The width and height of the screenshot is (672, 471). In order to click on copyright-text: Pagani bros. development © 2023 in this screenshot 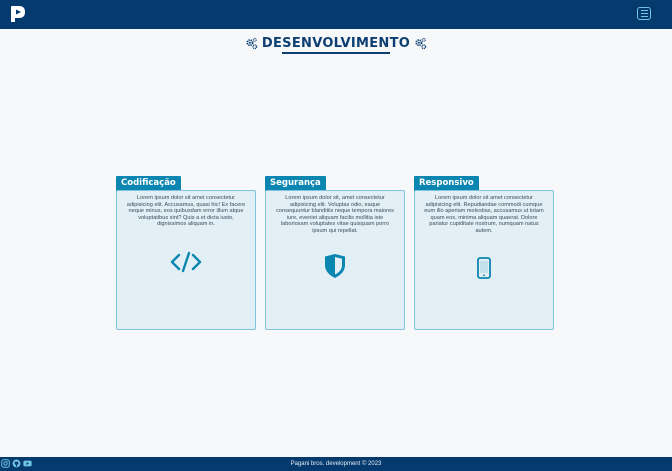, I will do `click(336, 464)`.